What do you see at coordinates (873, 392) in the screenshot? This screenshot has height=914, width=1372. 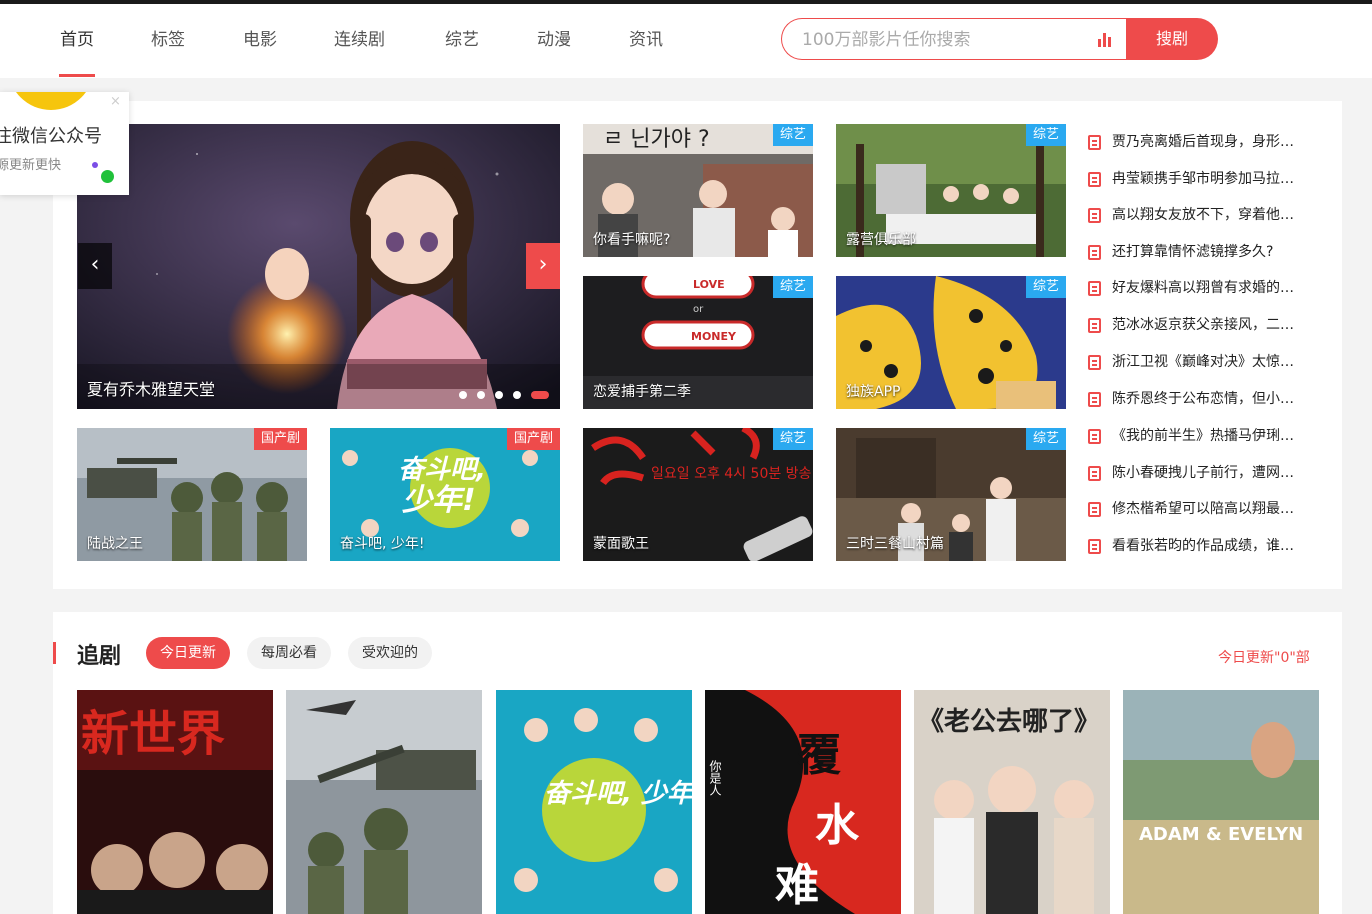 I see `tile-caption: 独族APP` at bounding box center [873, 392].